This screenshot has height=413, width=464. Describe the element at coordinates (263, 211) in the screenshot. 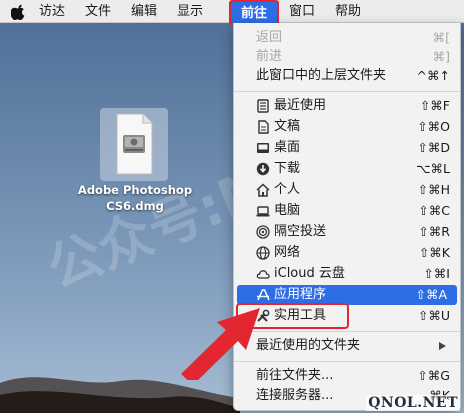

I see `computer-icon` at that location.